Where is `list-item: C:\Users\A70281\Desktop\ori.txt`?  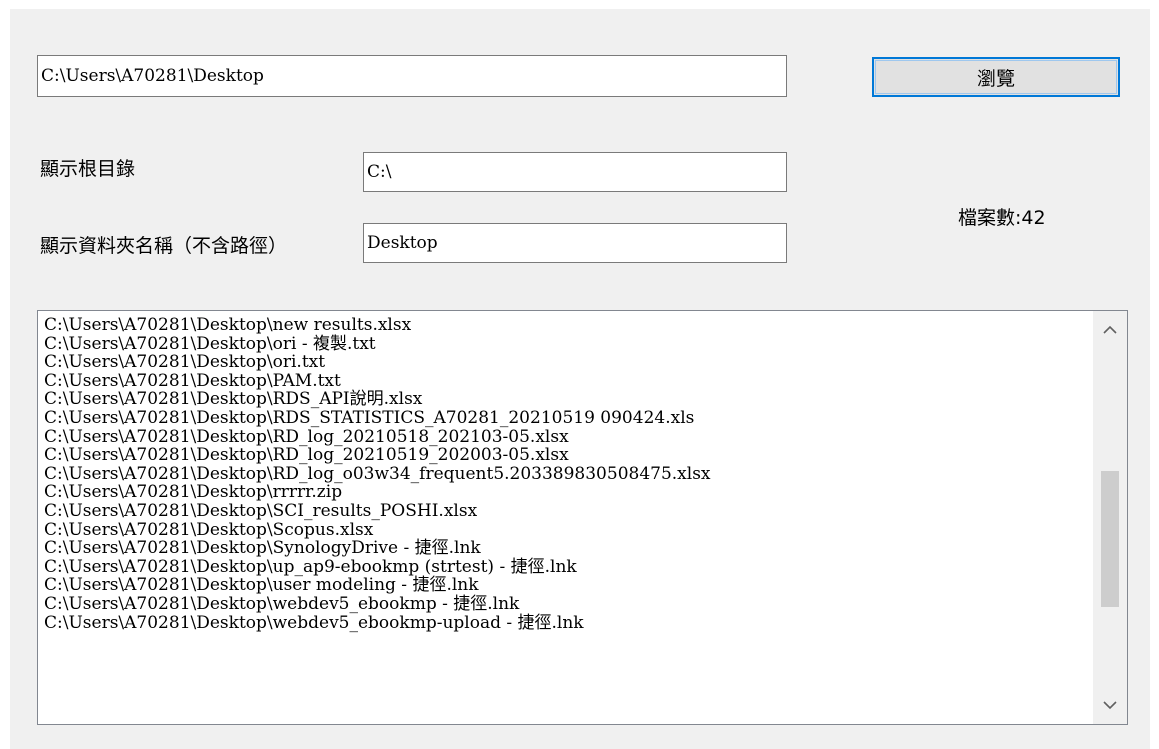 list-item: C:\Users\A70281\Desktop\ori.txt is located at coordinates (566, 362).